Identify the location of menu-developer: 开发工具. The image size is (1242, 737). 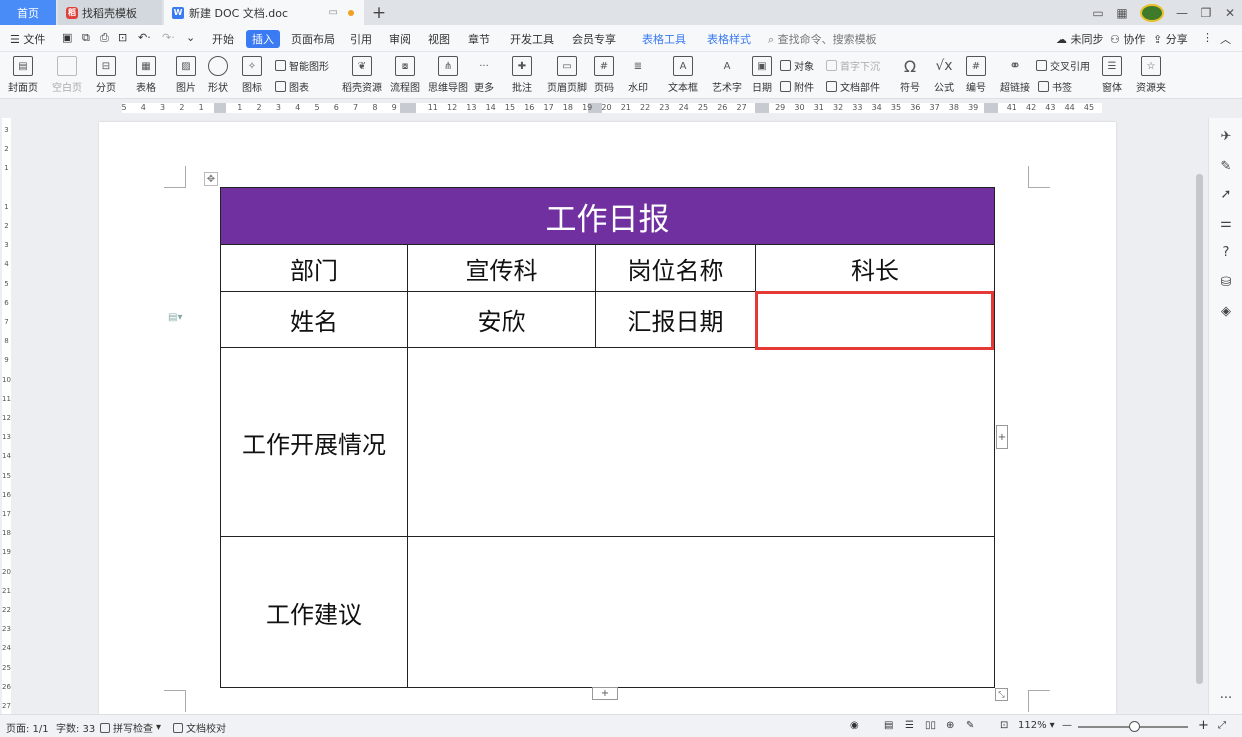
(532, 39).